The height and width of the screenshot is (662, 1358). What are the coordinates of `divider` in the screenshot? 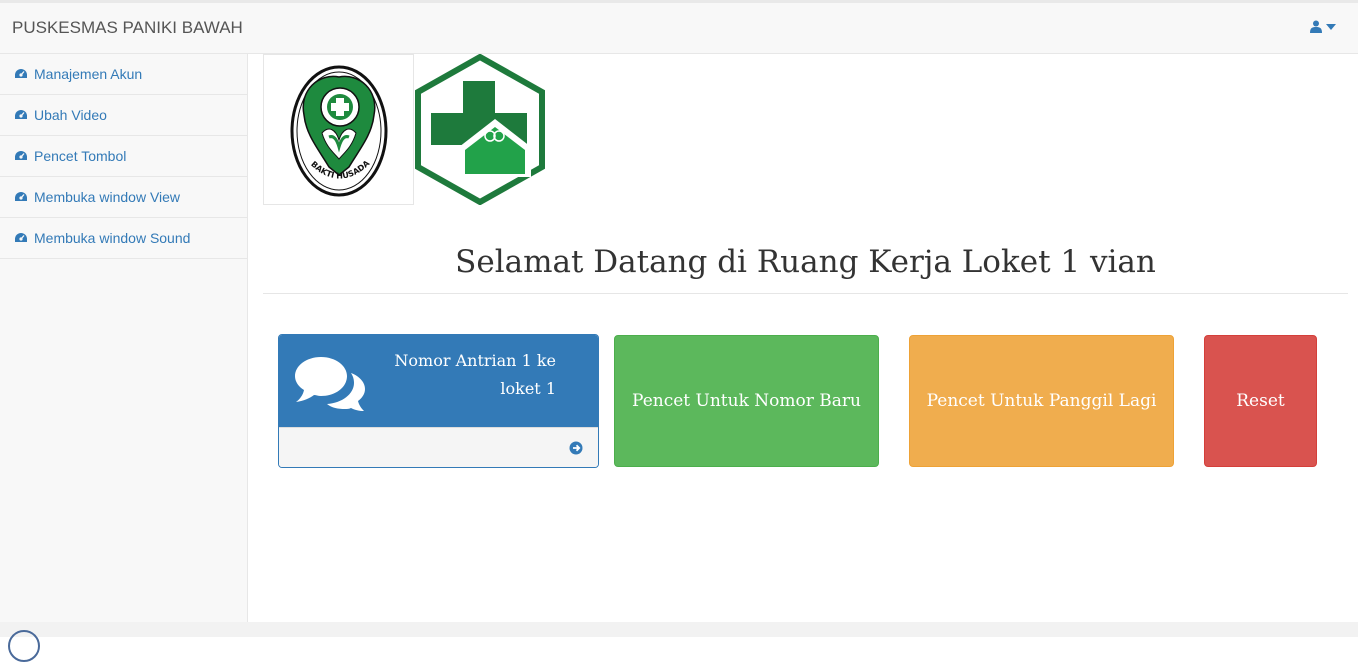 It's located at (805, 293).